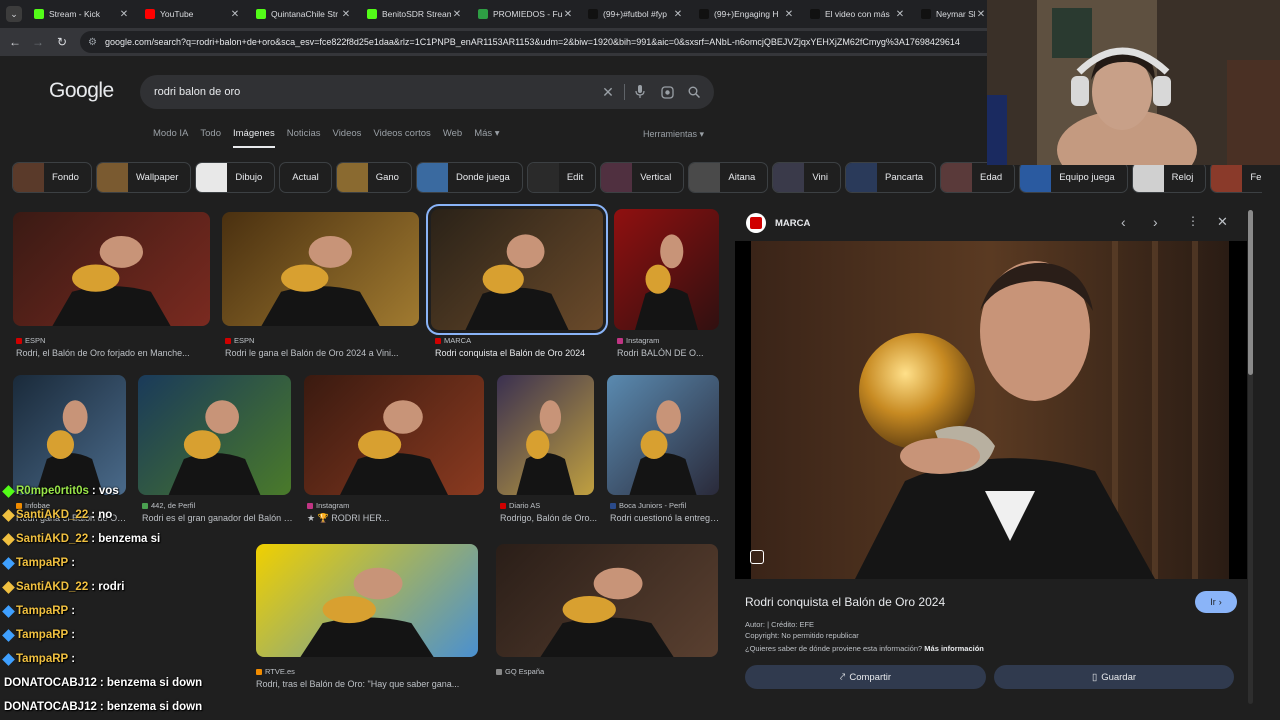 The height and width of the screenshot is (720, 1280). What do you see at coordinates (1216, 602) in the screenshot?
I see `visit-button: Ir ›` at bounding box center [1216, 602].